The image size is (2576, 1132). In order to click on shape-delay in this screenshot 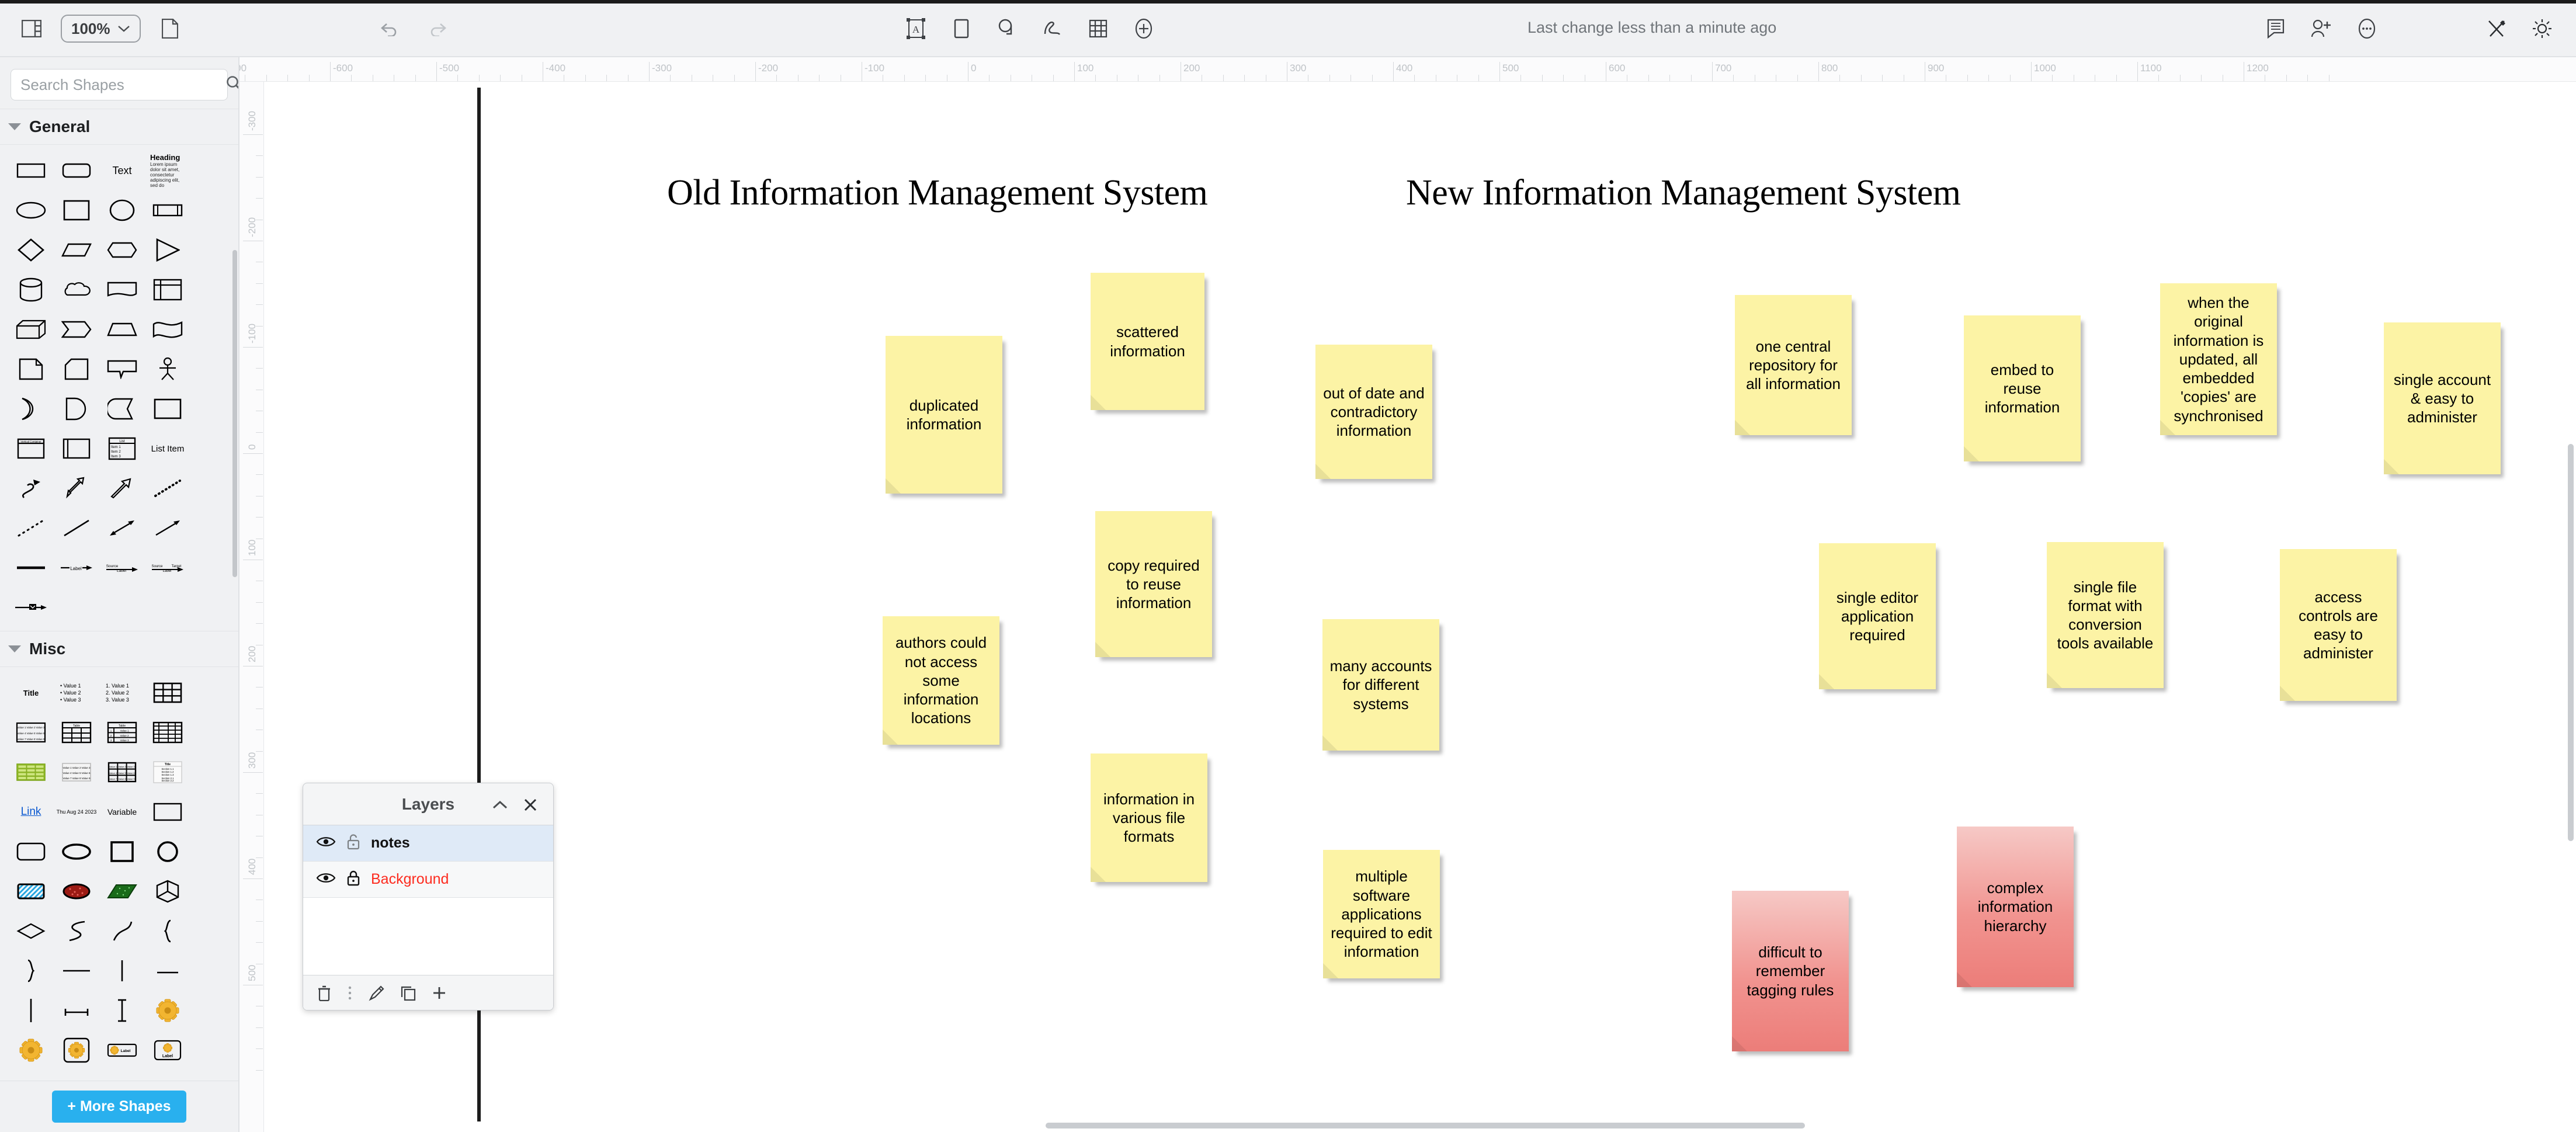, I will do `click(76, 409)`.